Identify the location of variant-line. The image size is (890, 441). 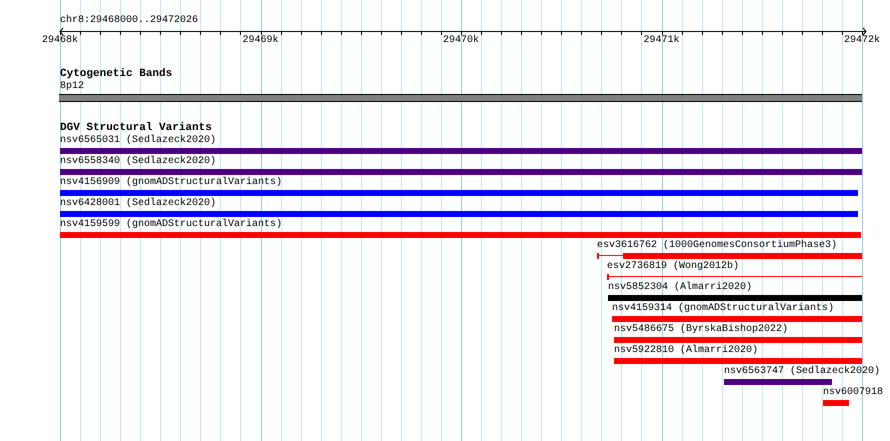
(734, 277).